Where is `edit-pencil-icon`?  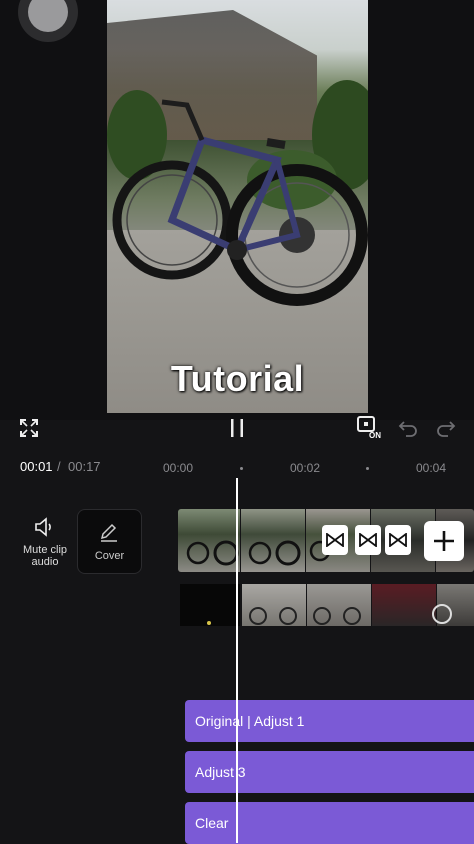
edit-pencil-icon is located at coordinates (108, 532).